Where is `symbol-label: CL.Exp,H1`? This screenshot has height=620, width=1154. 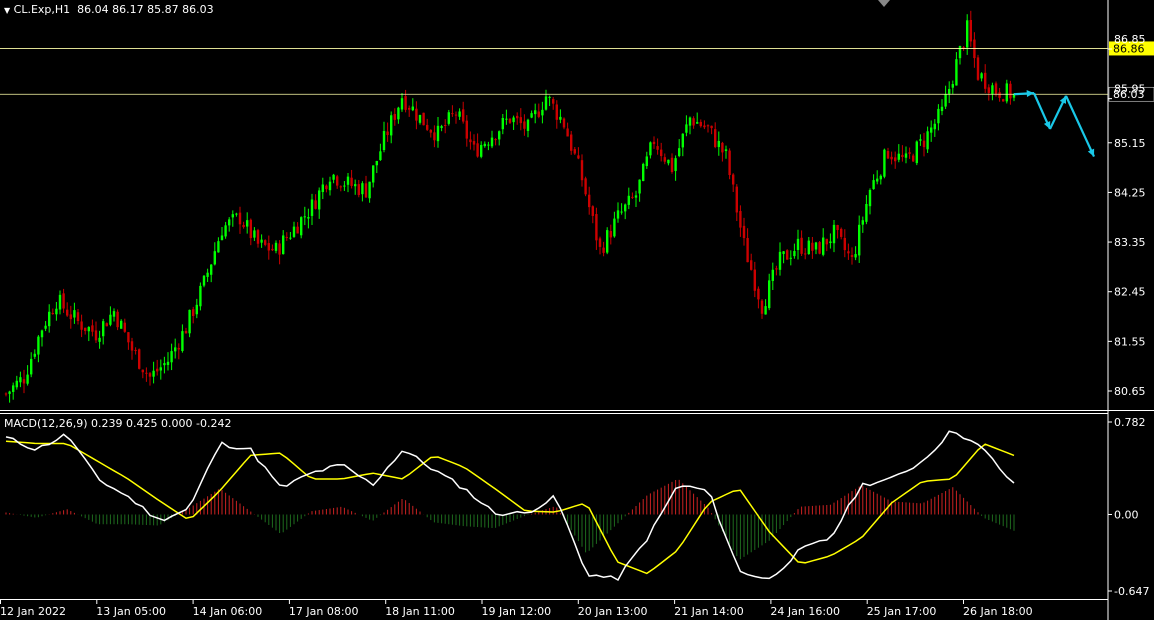
symbol-label: CL.Exp,H1 is located at coordinates (42, 9).